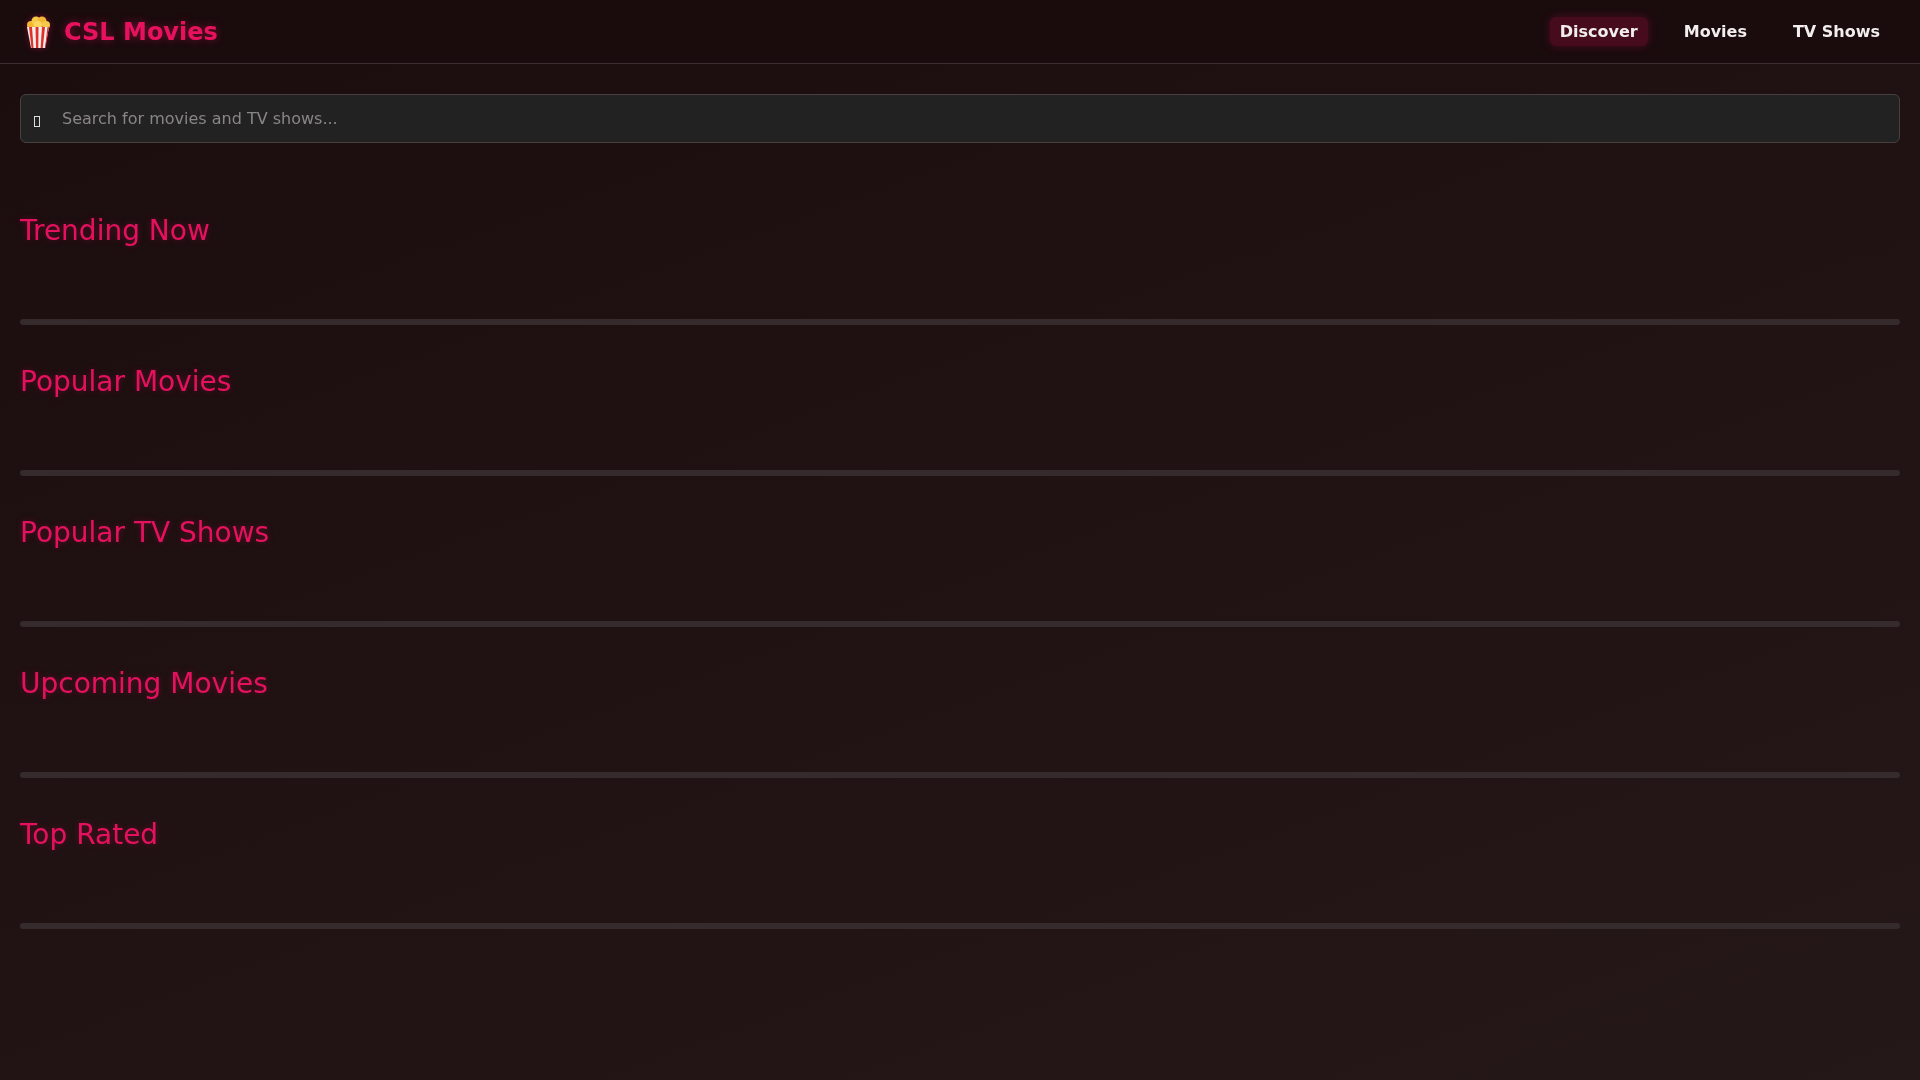 This screenshot has width=1920, height=1080. Describe the element at coordinates (38, 31) in the screenshot. I see `popcorn-icon` at that location.